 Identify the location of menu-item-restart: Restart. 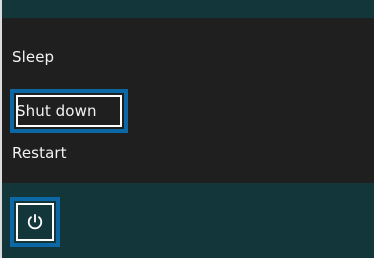
(57, 153).